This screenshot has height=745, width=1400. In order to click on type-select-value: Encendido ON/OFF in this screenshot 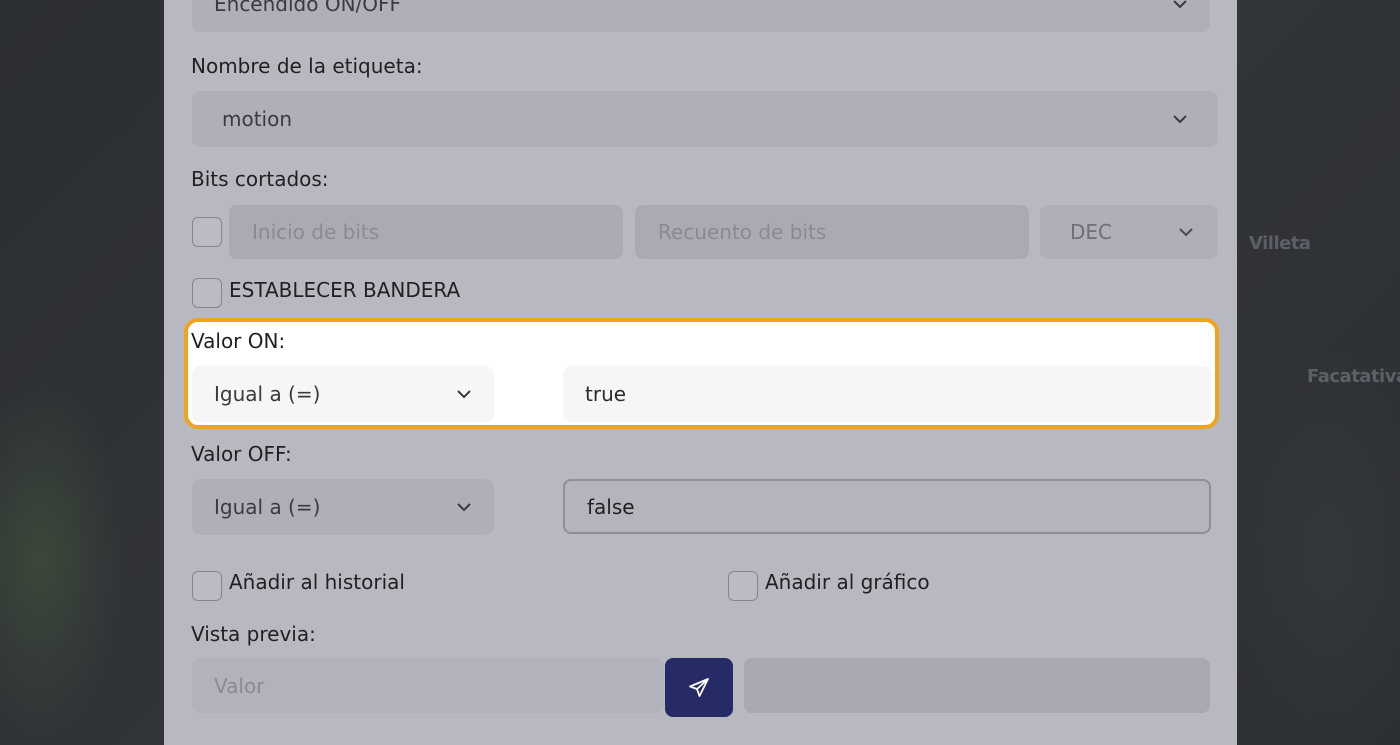, I will do `click(308, 8)`.